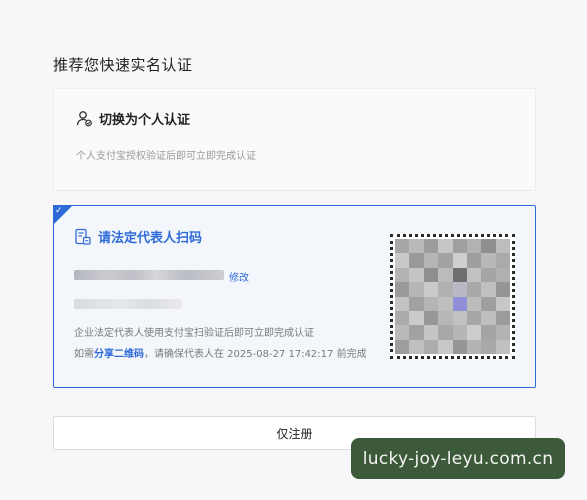  What do you see at coordinates (84, 354) in the screenshot?
I see `note-prefix: 如需` at bounding box center [84, 354].